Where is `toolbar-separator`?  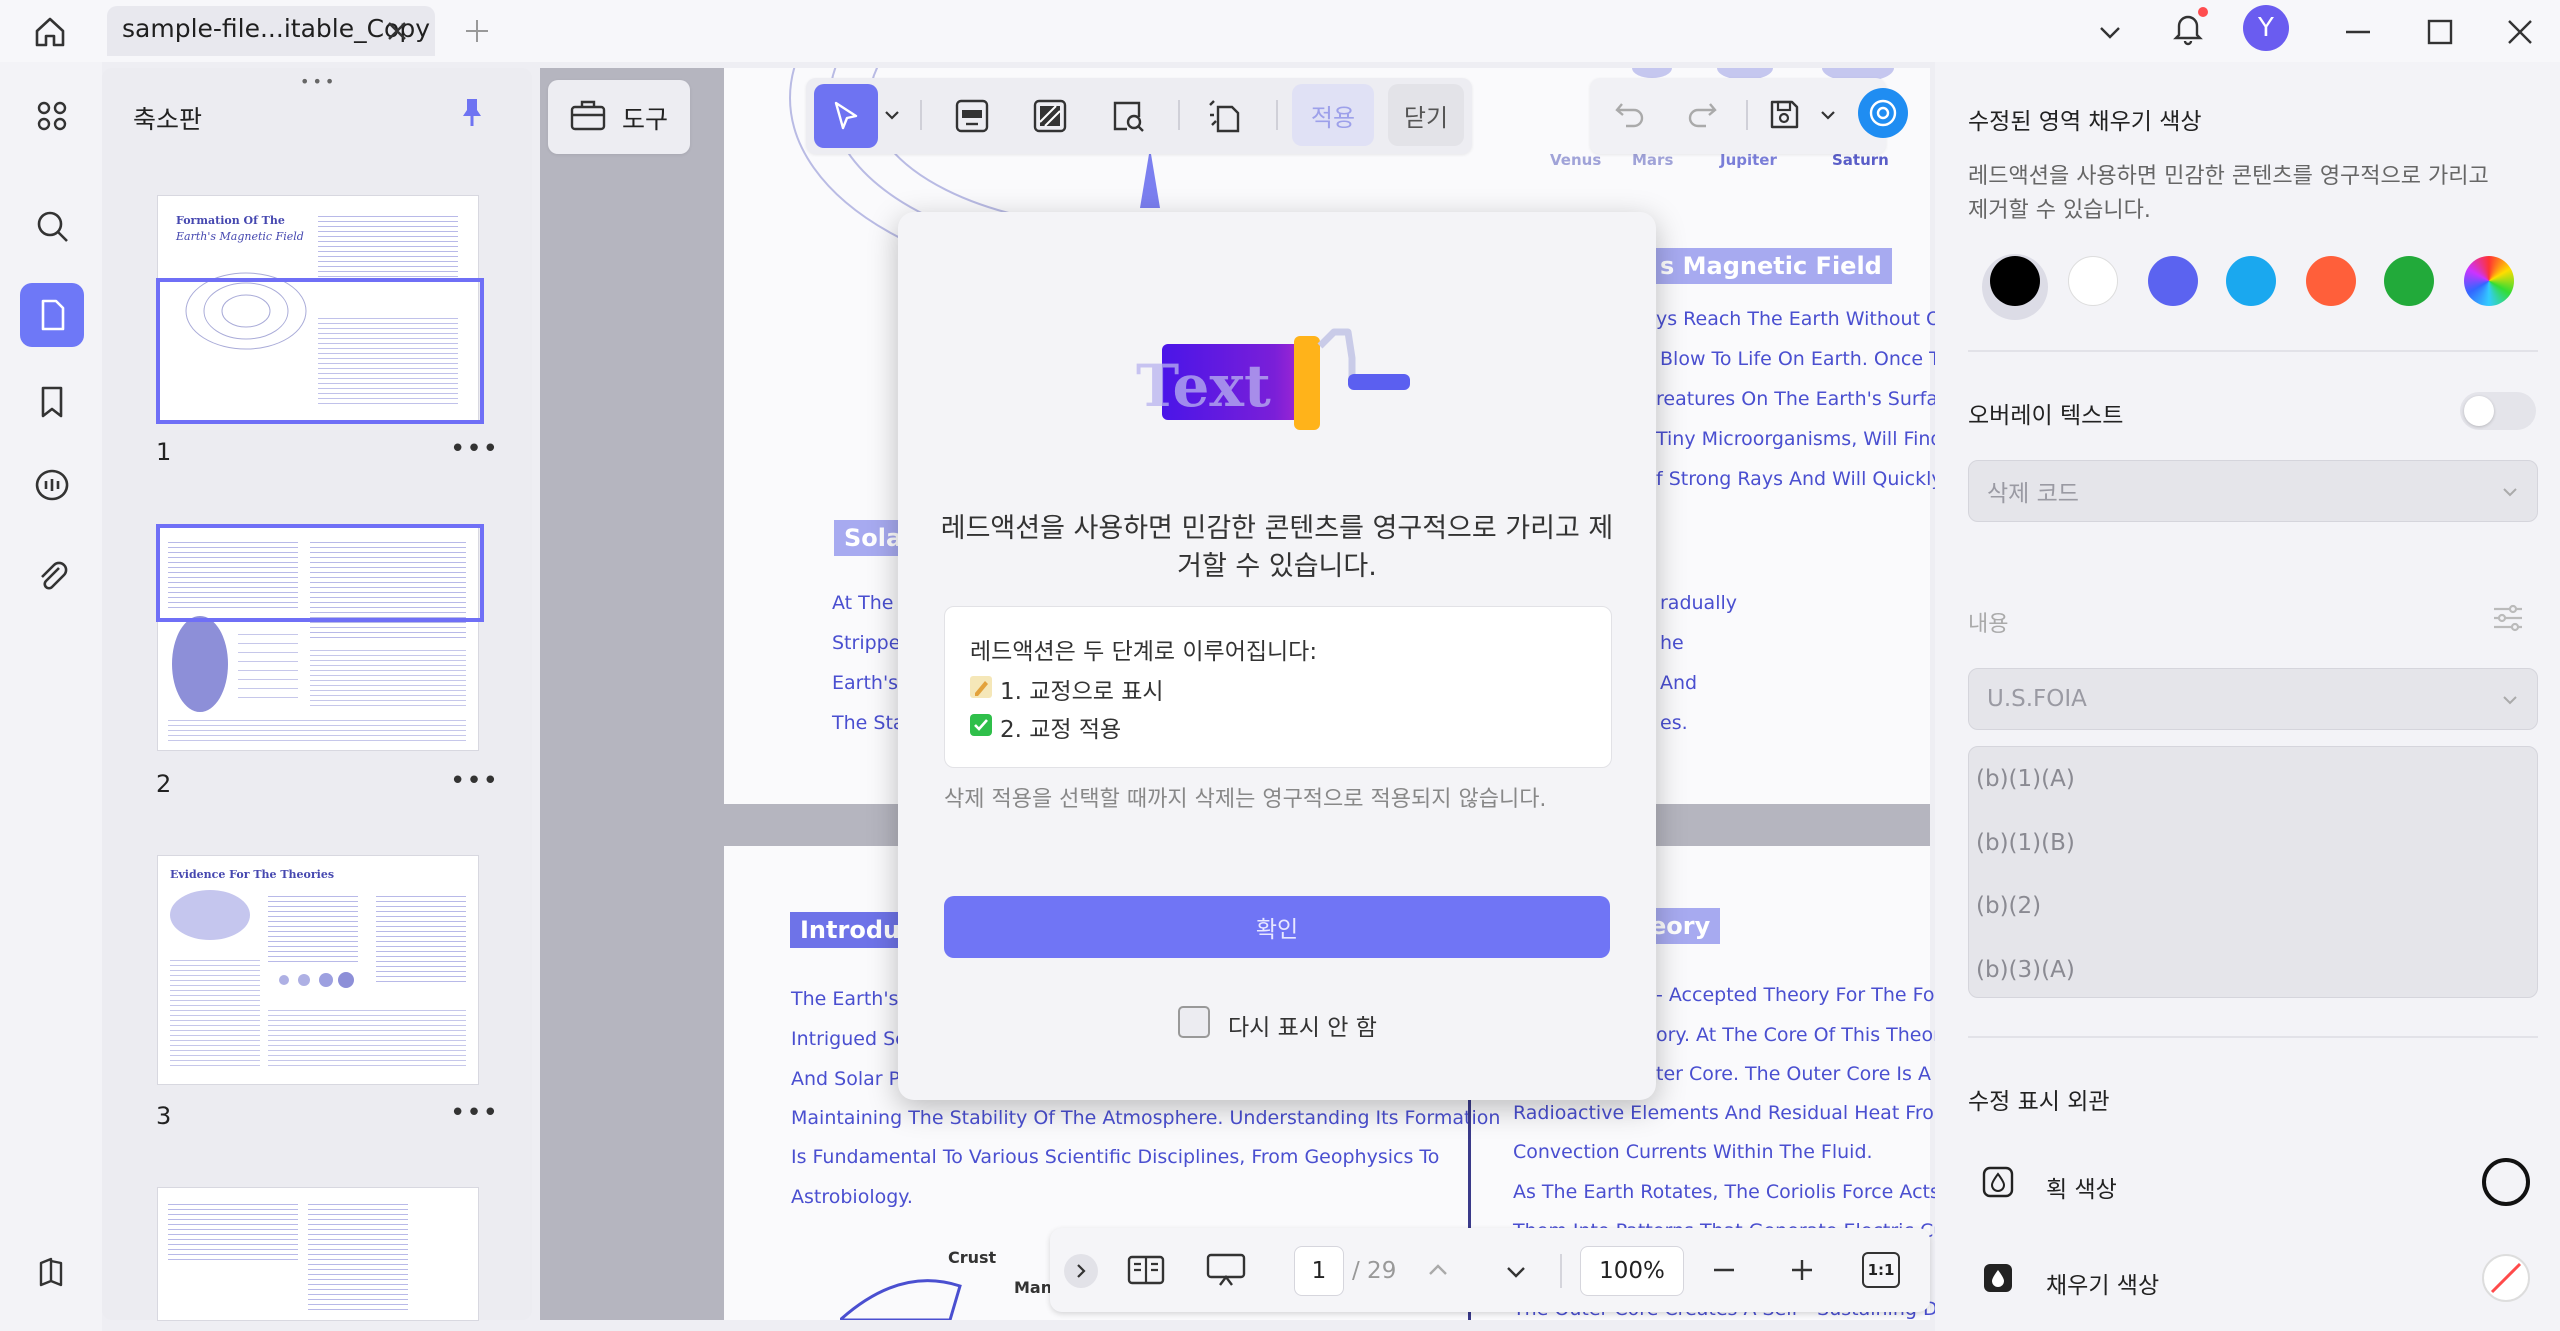 toolbar-separator is located at coordinates (1277, 115).